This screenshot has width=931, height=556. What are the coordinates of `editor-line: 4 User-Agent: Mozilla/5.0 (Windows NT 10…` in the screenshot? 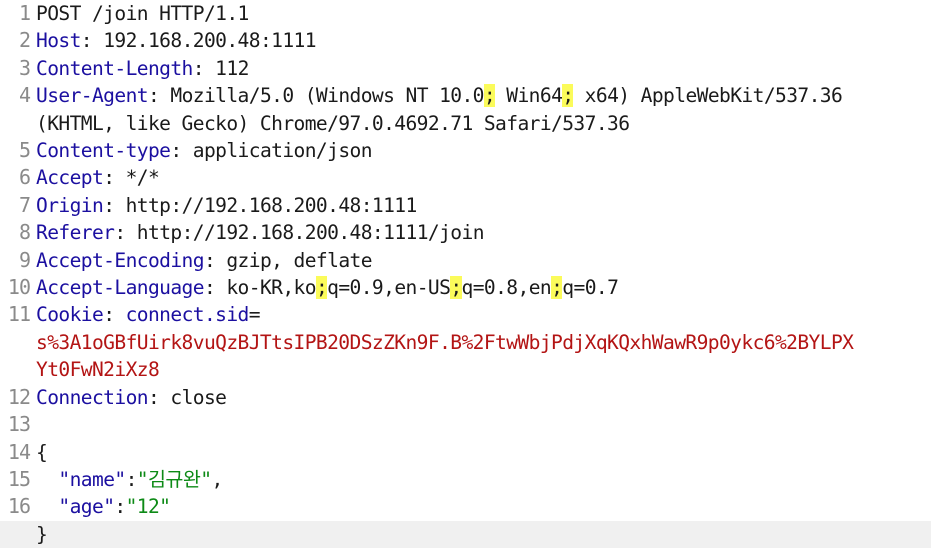 It's located at (465, 109).